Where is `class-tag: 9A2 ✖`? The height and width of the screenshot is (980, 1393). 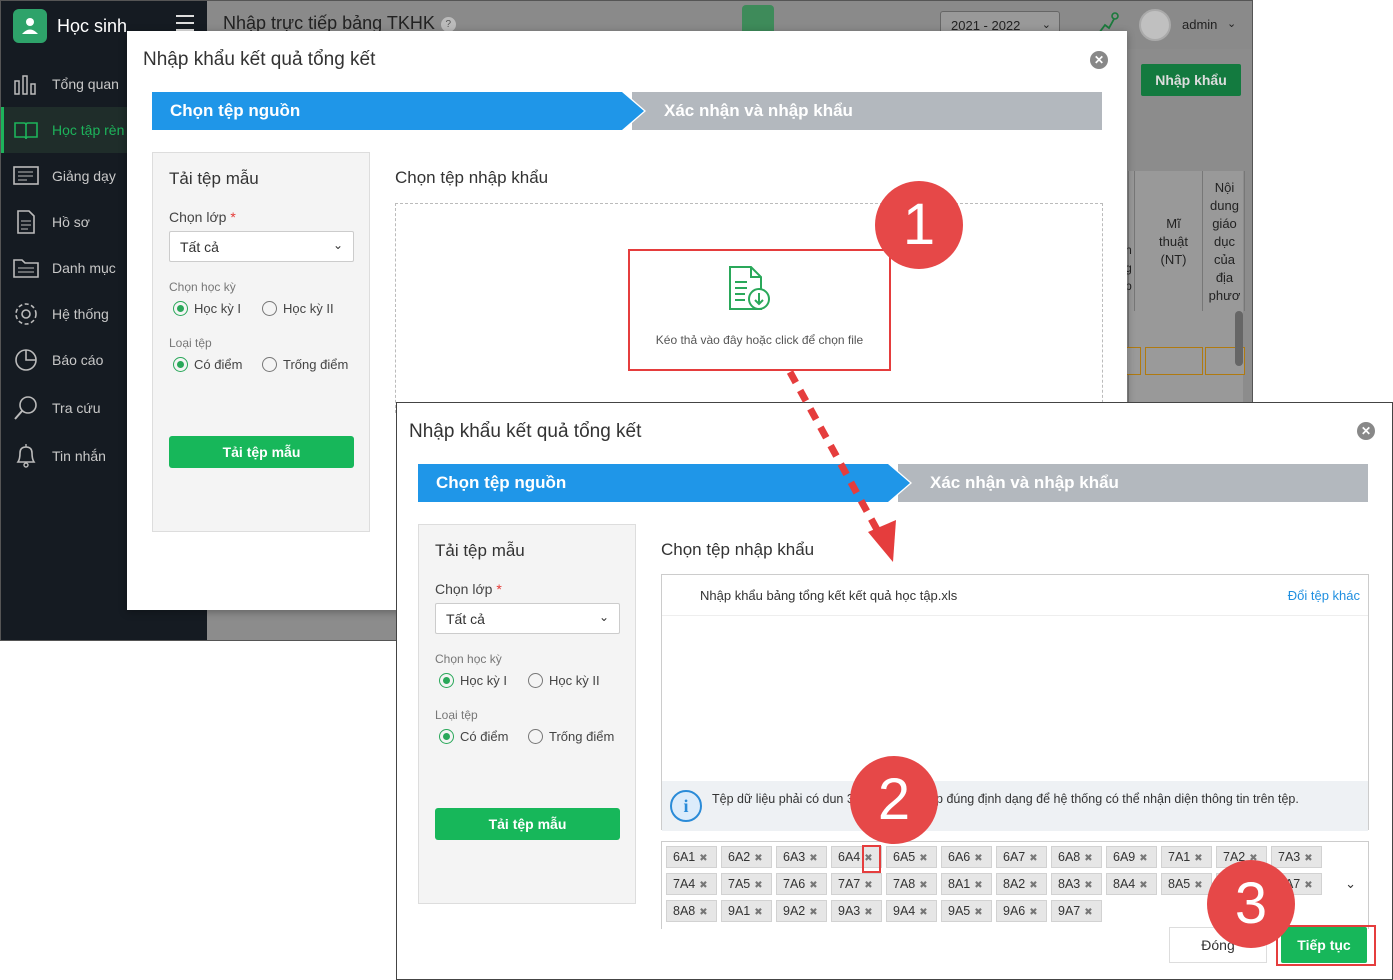
class-tag: 9A2 ✖ is located at coordinates (801, 911).